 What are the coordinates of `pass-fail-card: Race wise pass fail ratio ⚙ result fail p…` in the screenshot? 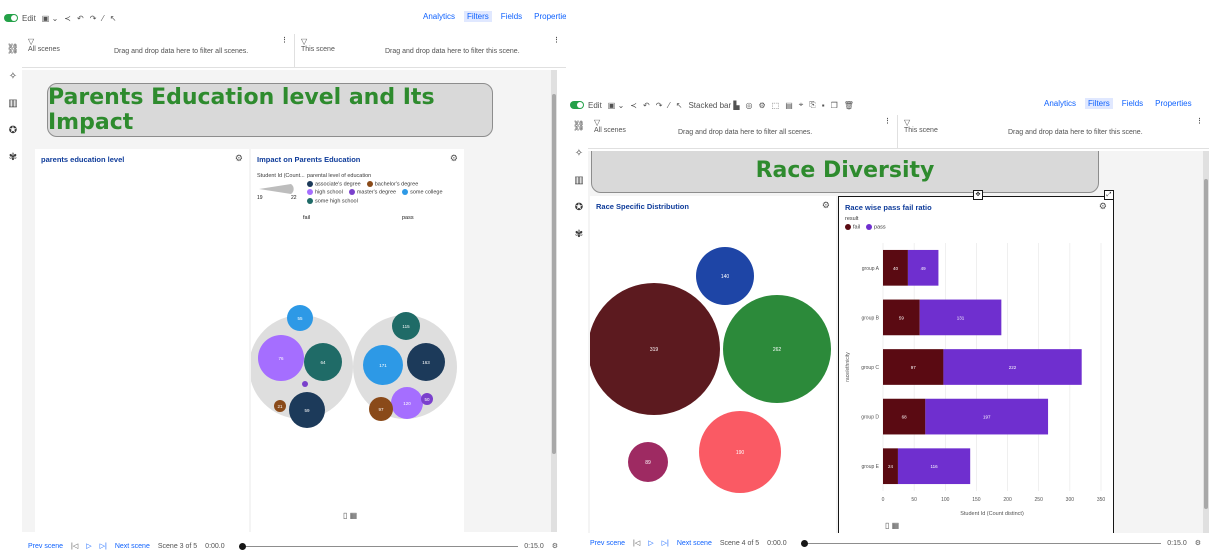 It's located at (976, 361).